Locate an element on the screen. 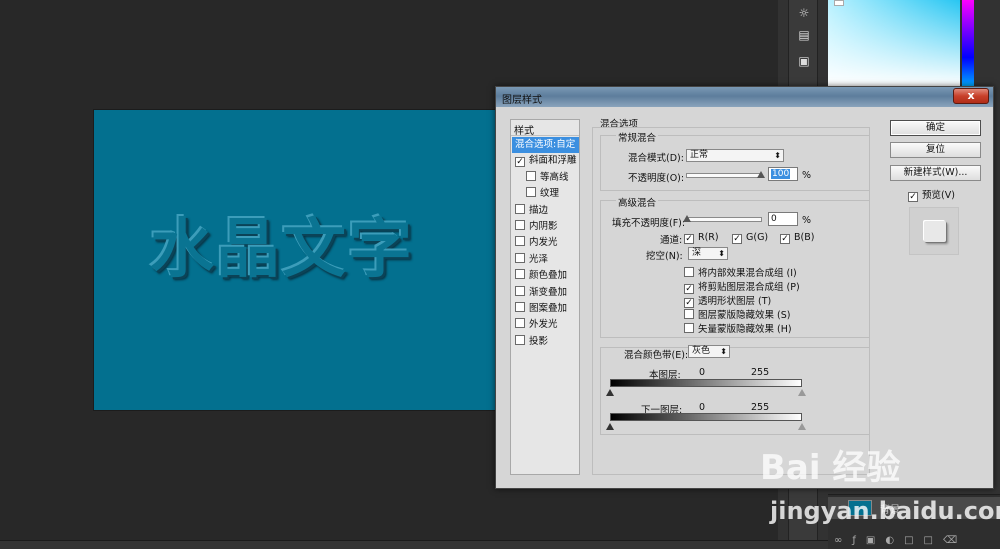 This screenshot has width=1000, height=549. preview-toggle: 预览(V) is located at coordinates (931, 194).